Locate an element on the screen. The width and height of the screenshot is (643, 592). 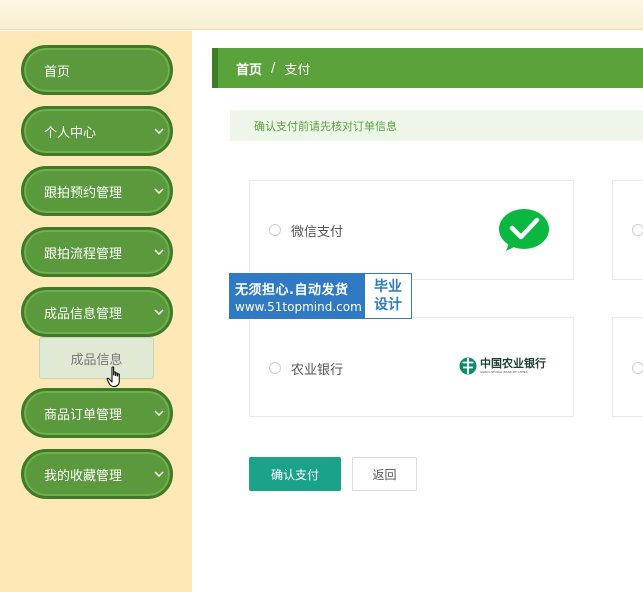
payment-option-abc: 农业银行 中国农业银行 AGRICULTURAL BANK OF CHINA is located at coordinates (411, 367).